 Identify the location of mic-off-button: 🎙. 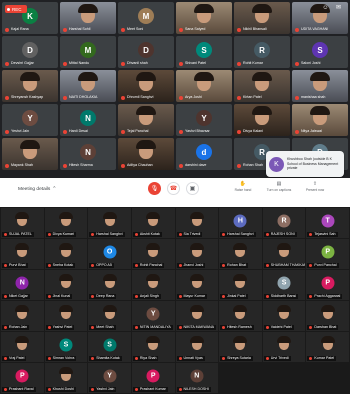
(154, 188).